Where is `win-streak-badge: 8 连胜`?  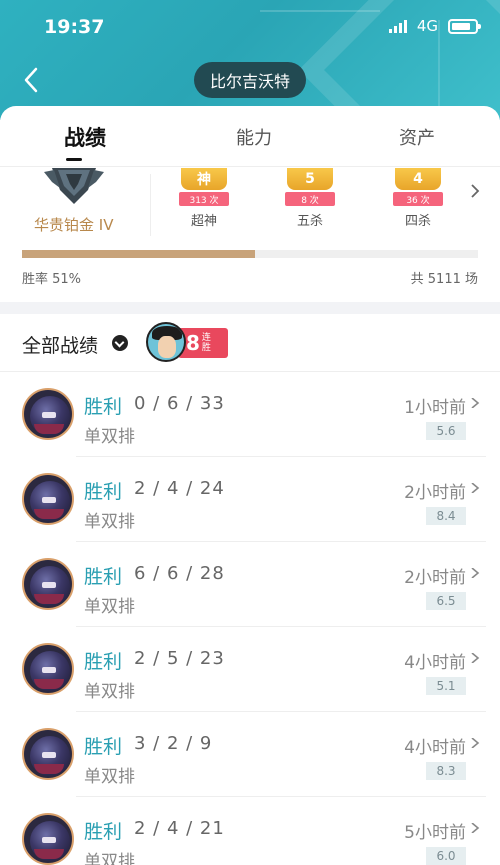 win-streak-badge: 8 连胜 is located at coordinates (187, 342).